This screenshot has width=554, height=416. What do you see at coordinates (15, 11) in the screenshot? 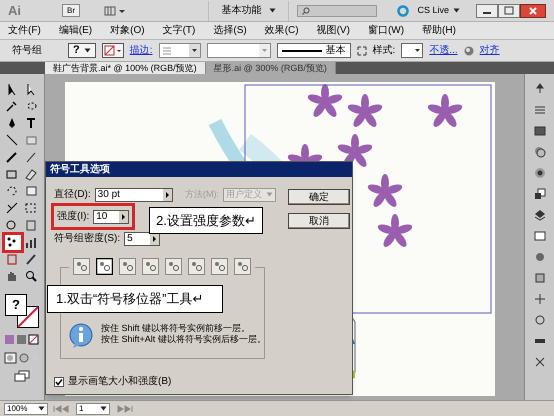
I see `app-logo: Ai` at bounding box center [15, 11].